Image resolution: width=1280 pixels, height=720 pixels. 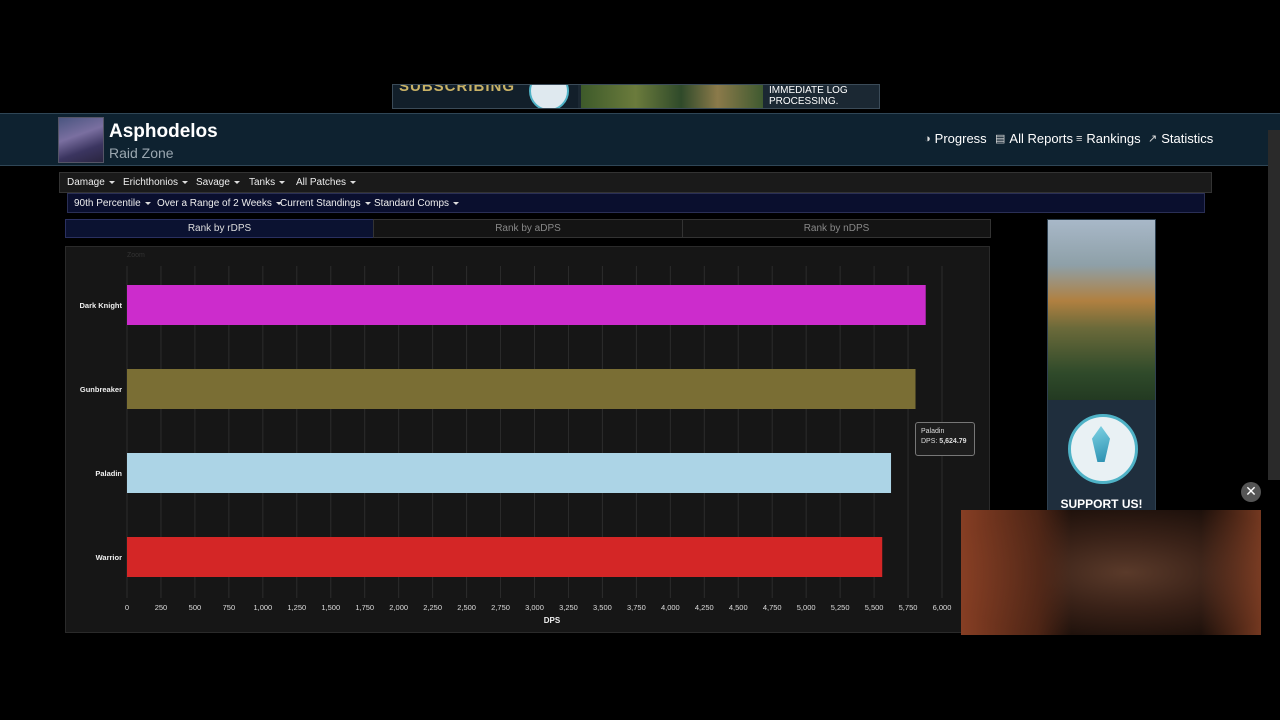 I want to click on x-tick-label: 4,750, so click(x=772, y=607).